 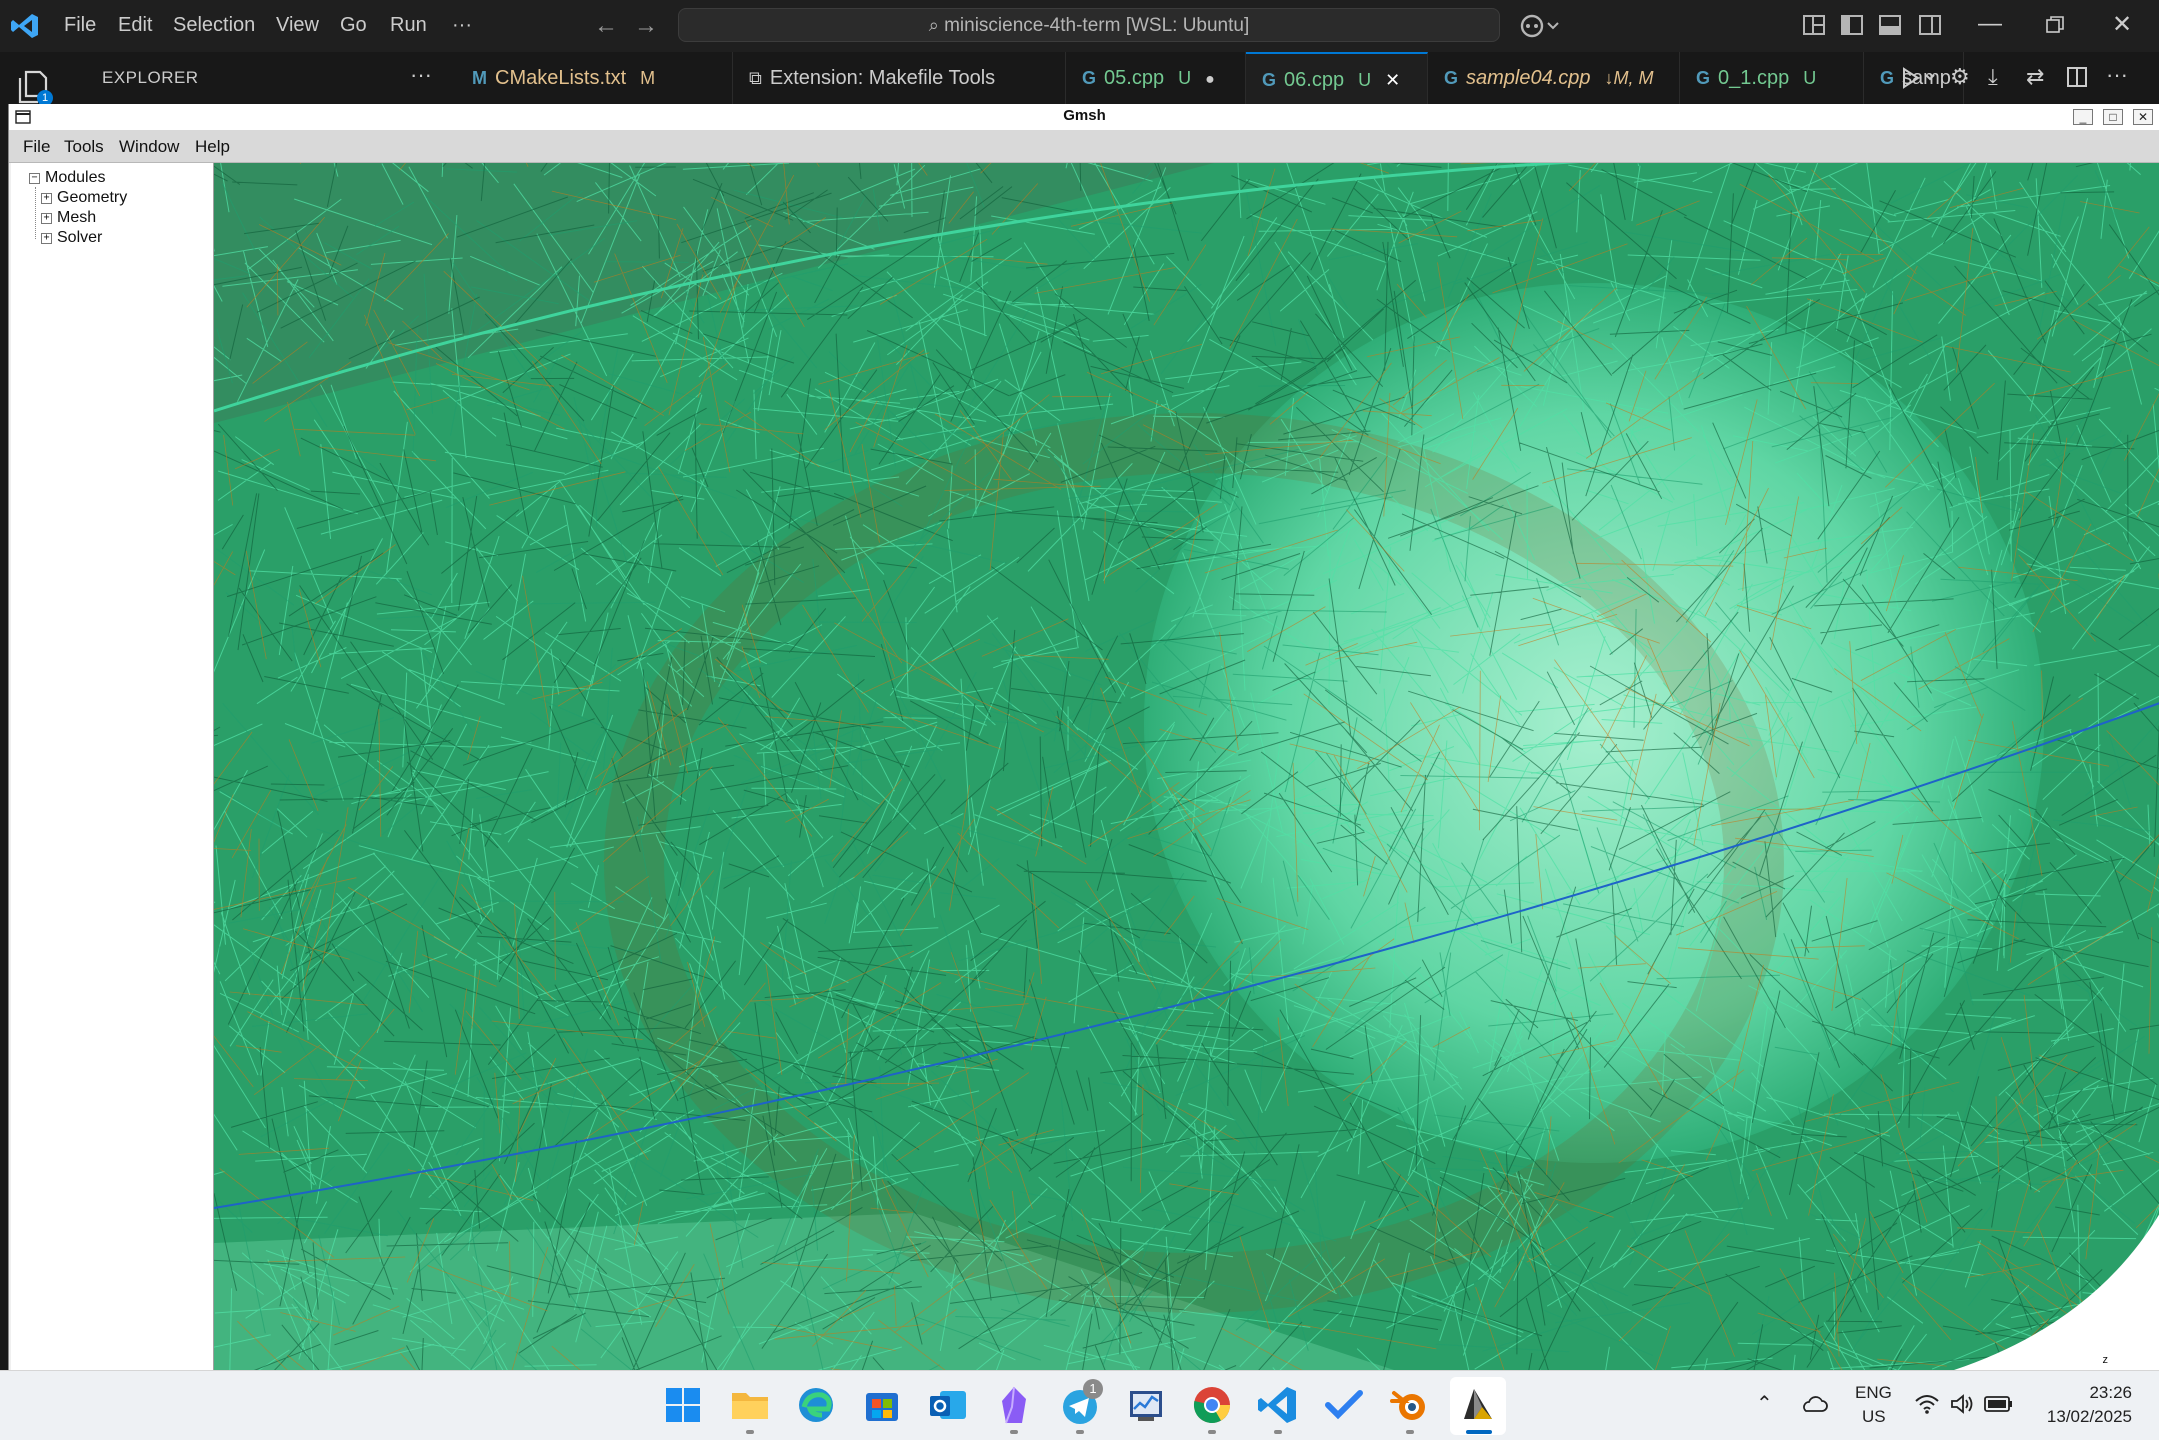 I want to click on menu-view: View, so click(x=297, y=25).